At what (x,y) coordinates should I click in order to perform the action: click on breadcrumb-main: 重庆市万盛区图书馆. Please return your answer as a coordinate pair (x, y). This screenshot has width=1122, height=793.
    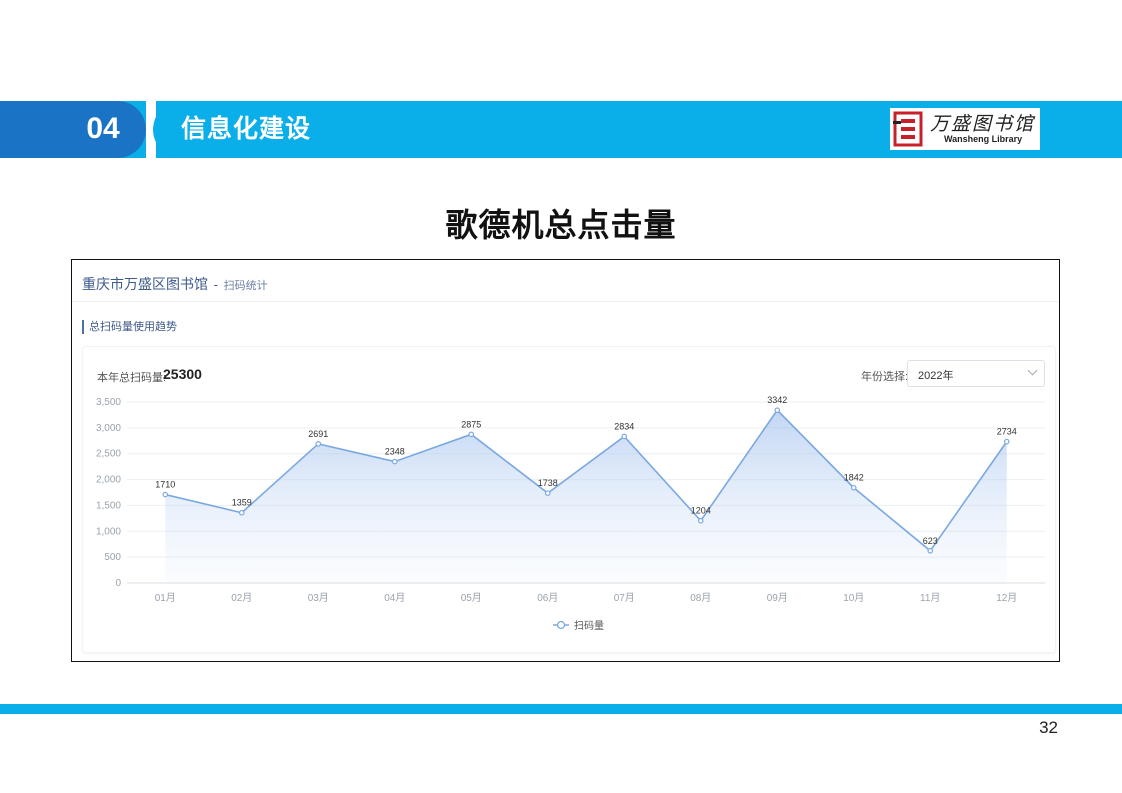
    Looking at the image, I should click on (145, 284).